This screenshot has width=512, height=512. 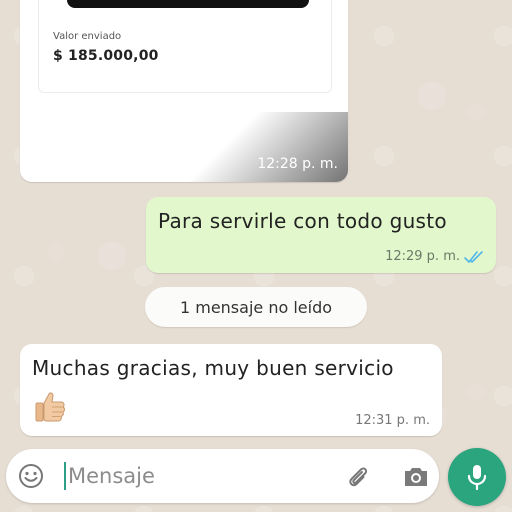 What do you see at coordinates (65, 476) in the screenshot?
I see `text-cursor` at bounding box center [65, 476].